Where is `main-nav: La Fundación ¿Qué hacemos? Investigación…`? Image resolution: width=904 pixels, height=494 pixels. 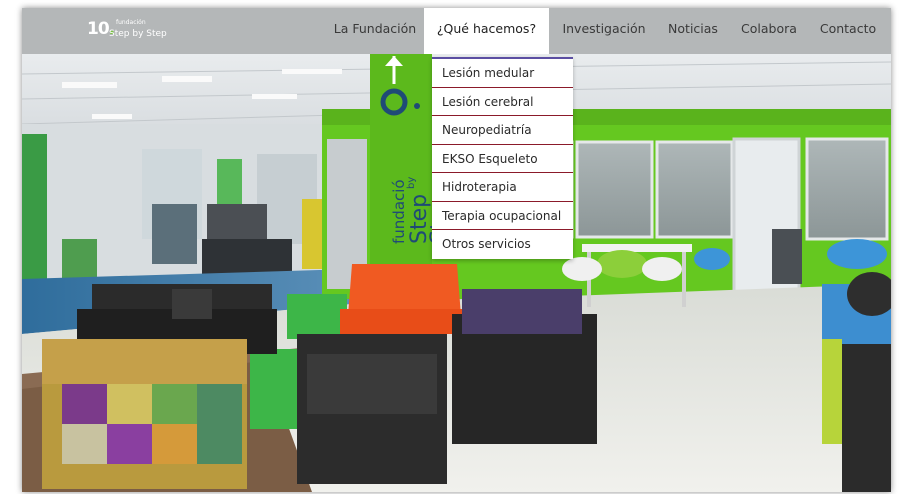
main-nav: La Fundación ¿Qué hacemos? Investigación… is located at coordinates (456, 31).